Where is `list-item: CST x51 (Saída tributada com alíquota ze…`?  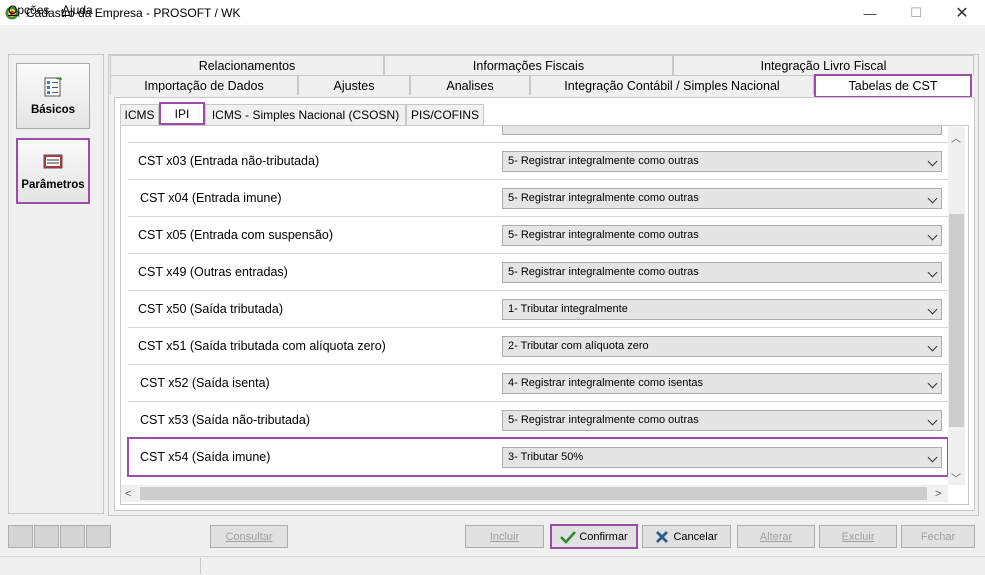
list-item: CST x51 (Saída tributada com alíquota ze… is located at coordinates (539, 346).